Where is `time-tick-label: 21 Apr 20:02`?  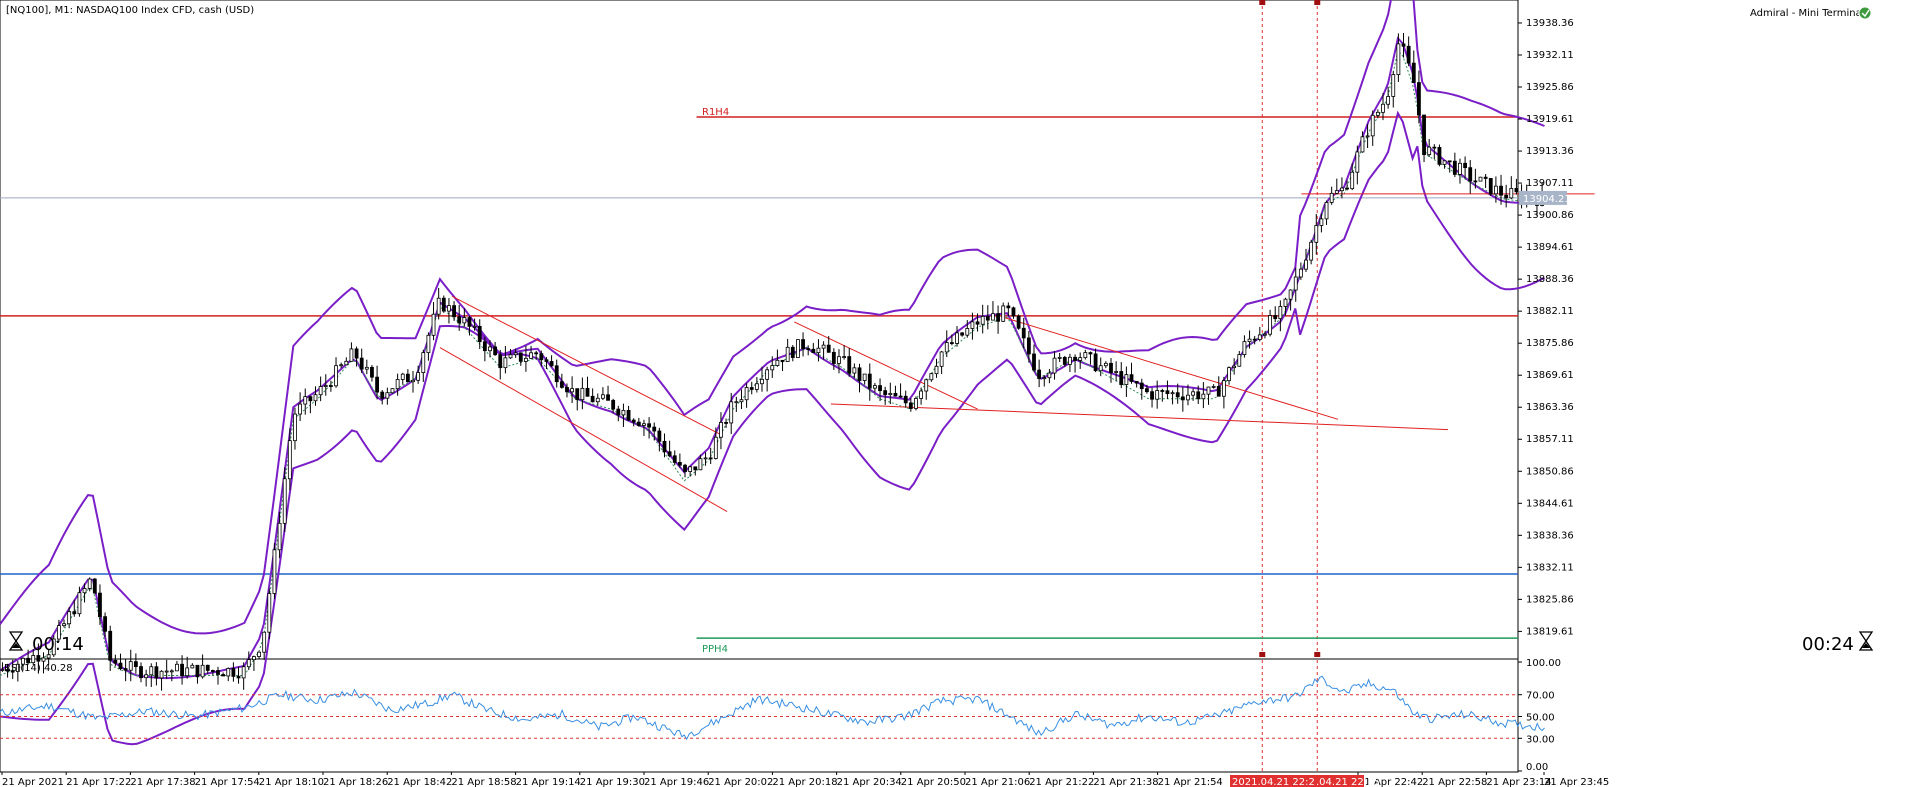
time-tick-label: 21 Apr 20:02 is located at coordinates (740, 782).